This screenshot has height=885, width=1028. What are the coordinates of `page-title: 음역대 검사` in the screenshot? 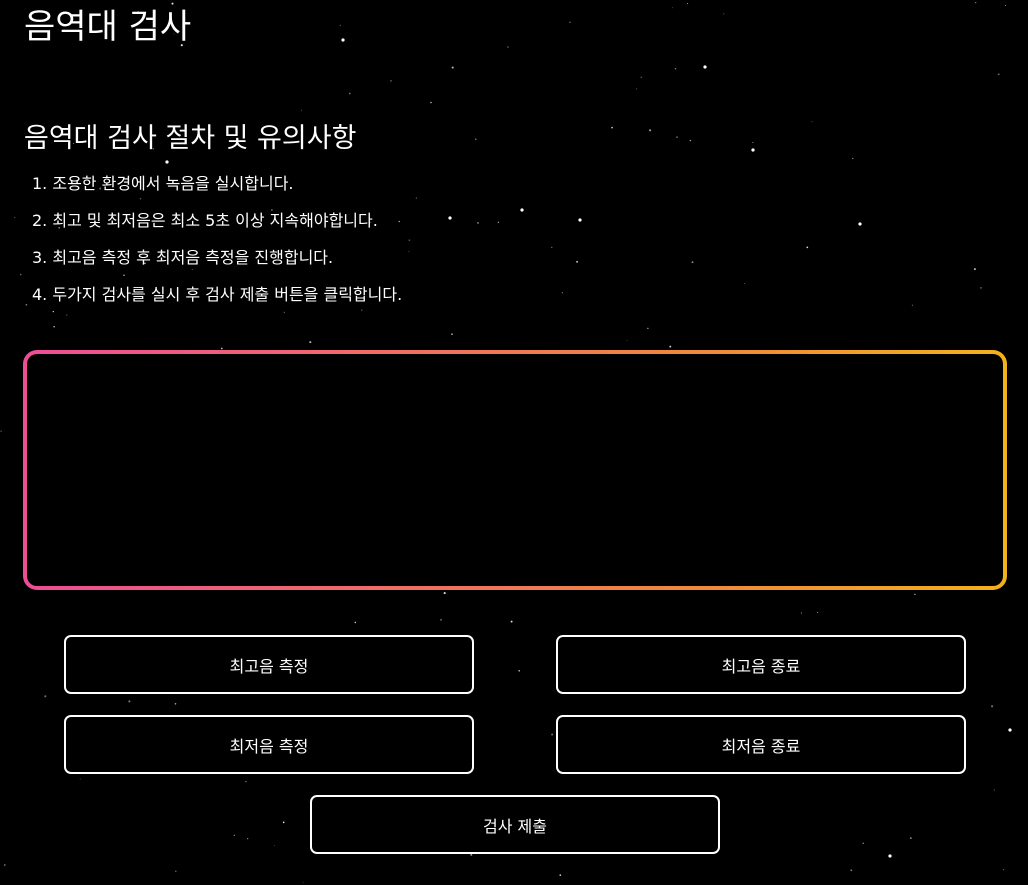 It's located at (108, 27).